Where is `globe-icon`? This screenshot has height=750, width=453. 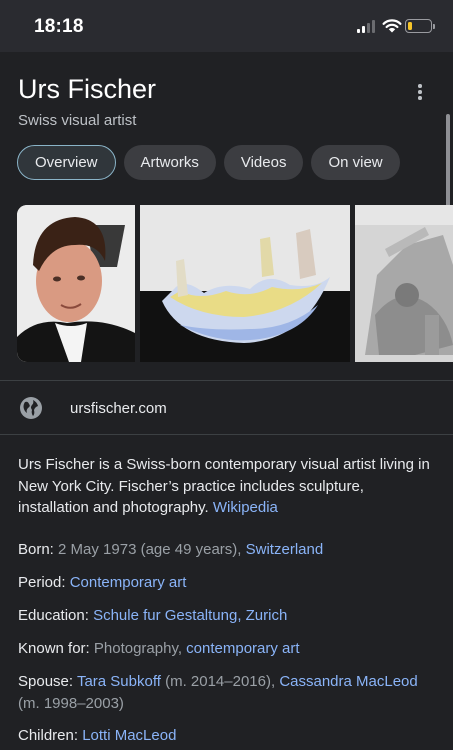
globe-icon is located at coordinates (31, 408).